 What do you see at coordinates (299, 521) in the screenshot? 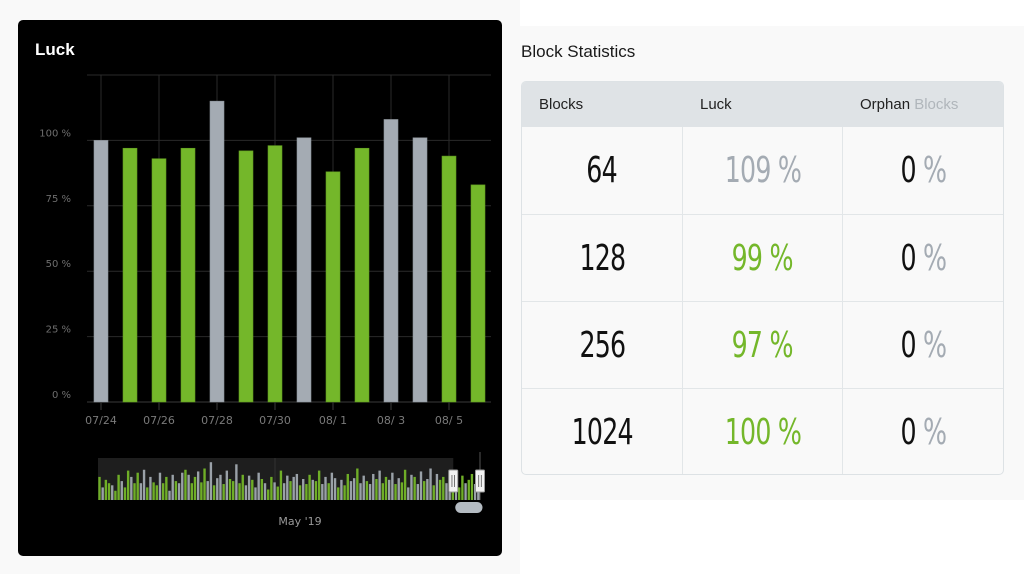
I see `navigator-label: May '19` at bounding box center [299, 521].